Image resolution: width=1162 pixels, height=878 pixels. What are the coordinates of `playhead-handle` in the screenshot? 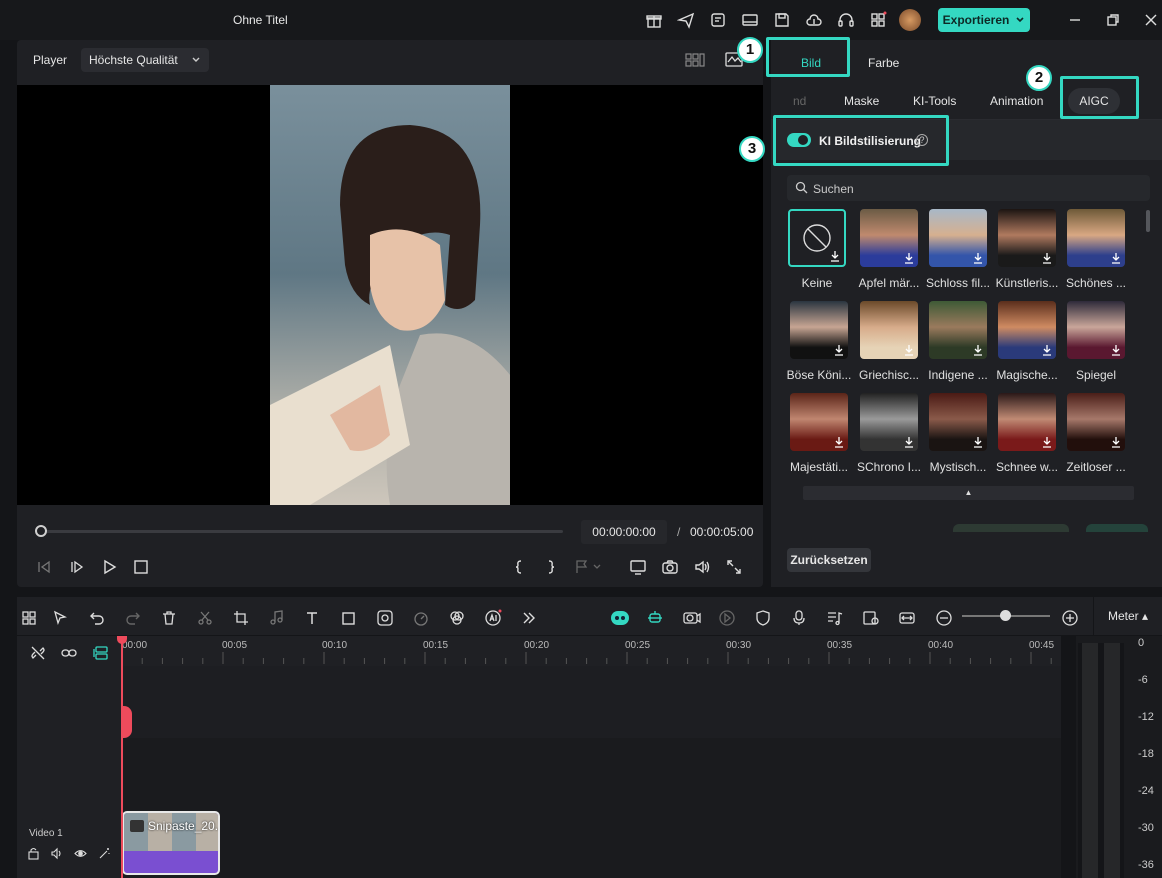 It's located at (126, 722).